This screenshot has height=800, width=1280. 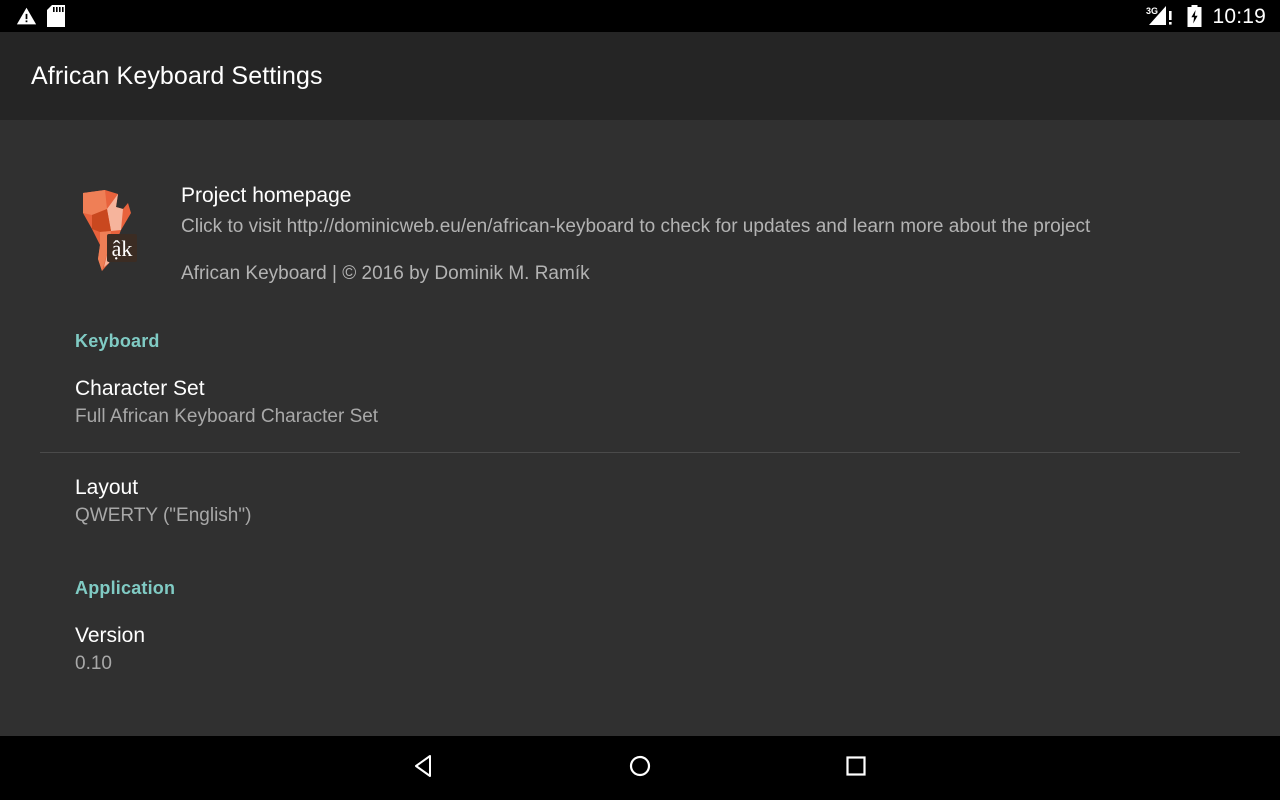 I want to click on recents-button, so click(x=856, y=768).